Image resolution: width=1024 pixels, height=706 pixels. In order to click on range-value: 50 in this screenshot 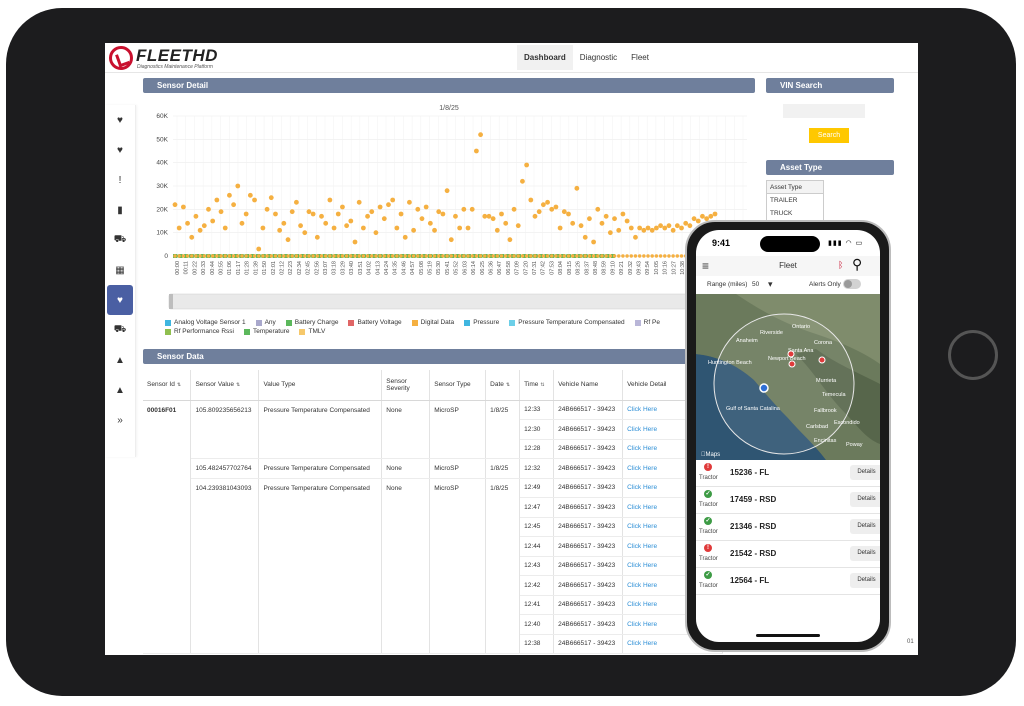, I will do `click(755, 284)`.